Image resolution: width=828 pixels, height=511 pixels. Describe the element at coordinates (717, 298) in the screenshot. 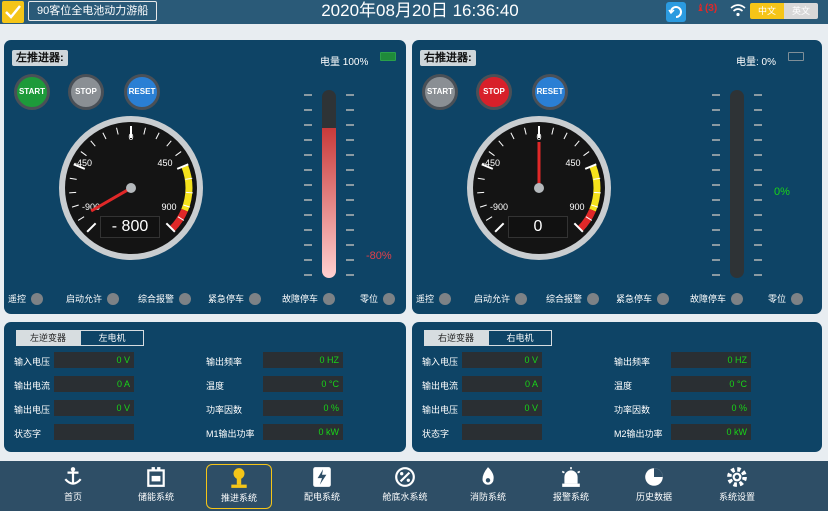

I see `right-status-item: 故障停车` at that location.